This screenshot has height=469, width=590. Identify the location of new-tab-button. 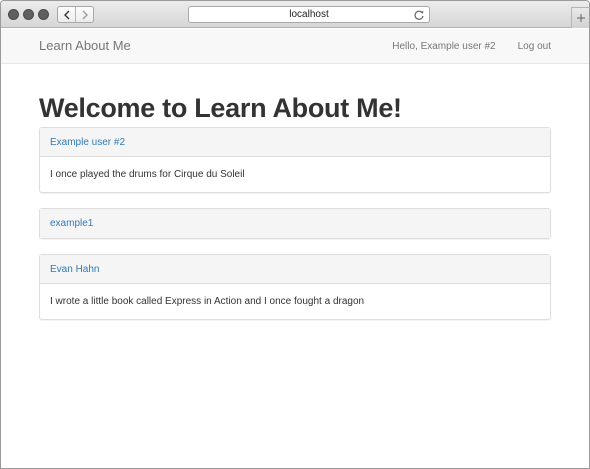
(580, 17).